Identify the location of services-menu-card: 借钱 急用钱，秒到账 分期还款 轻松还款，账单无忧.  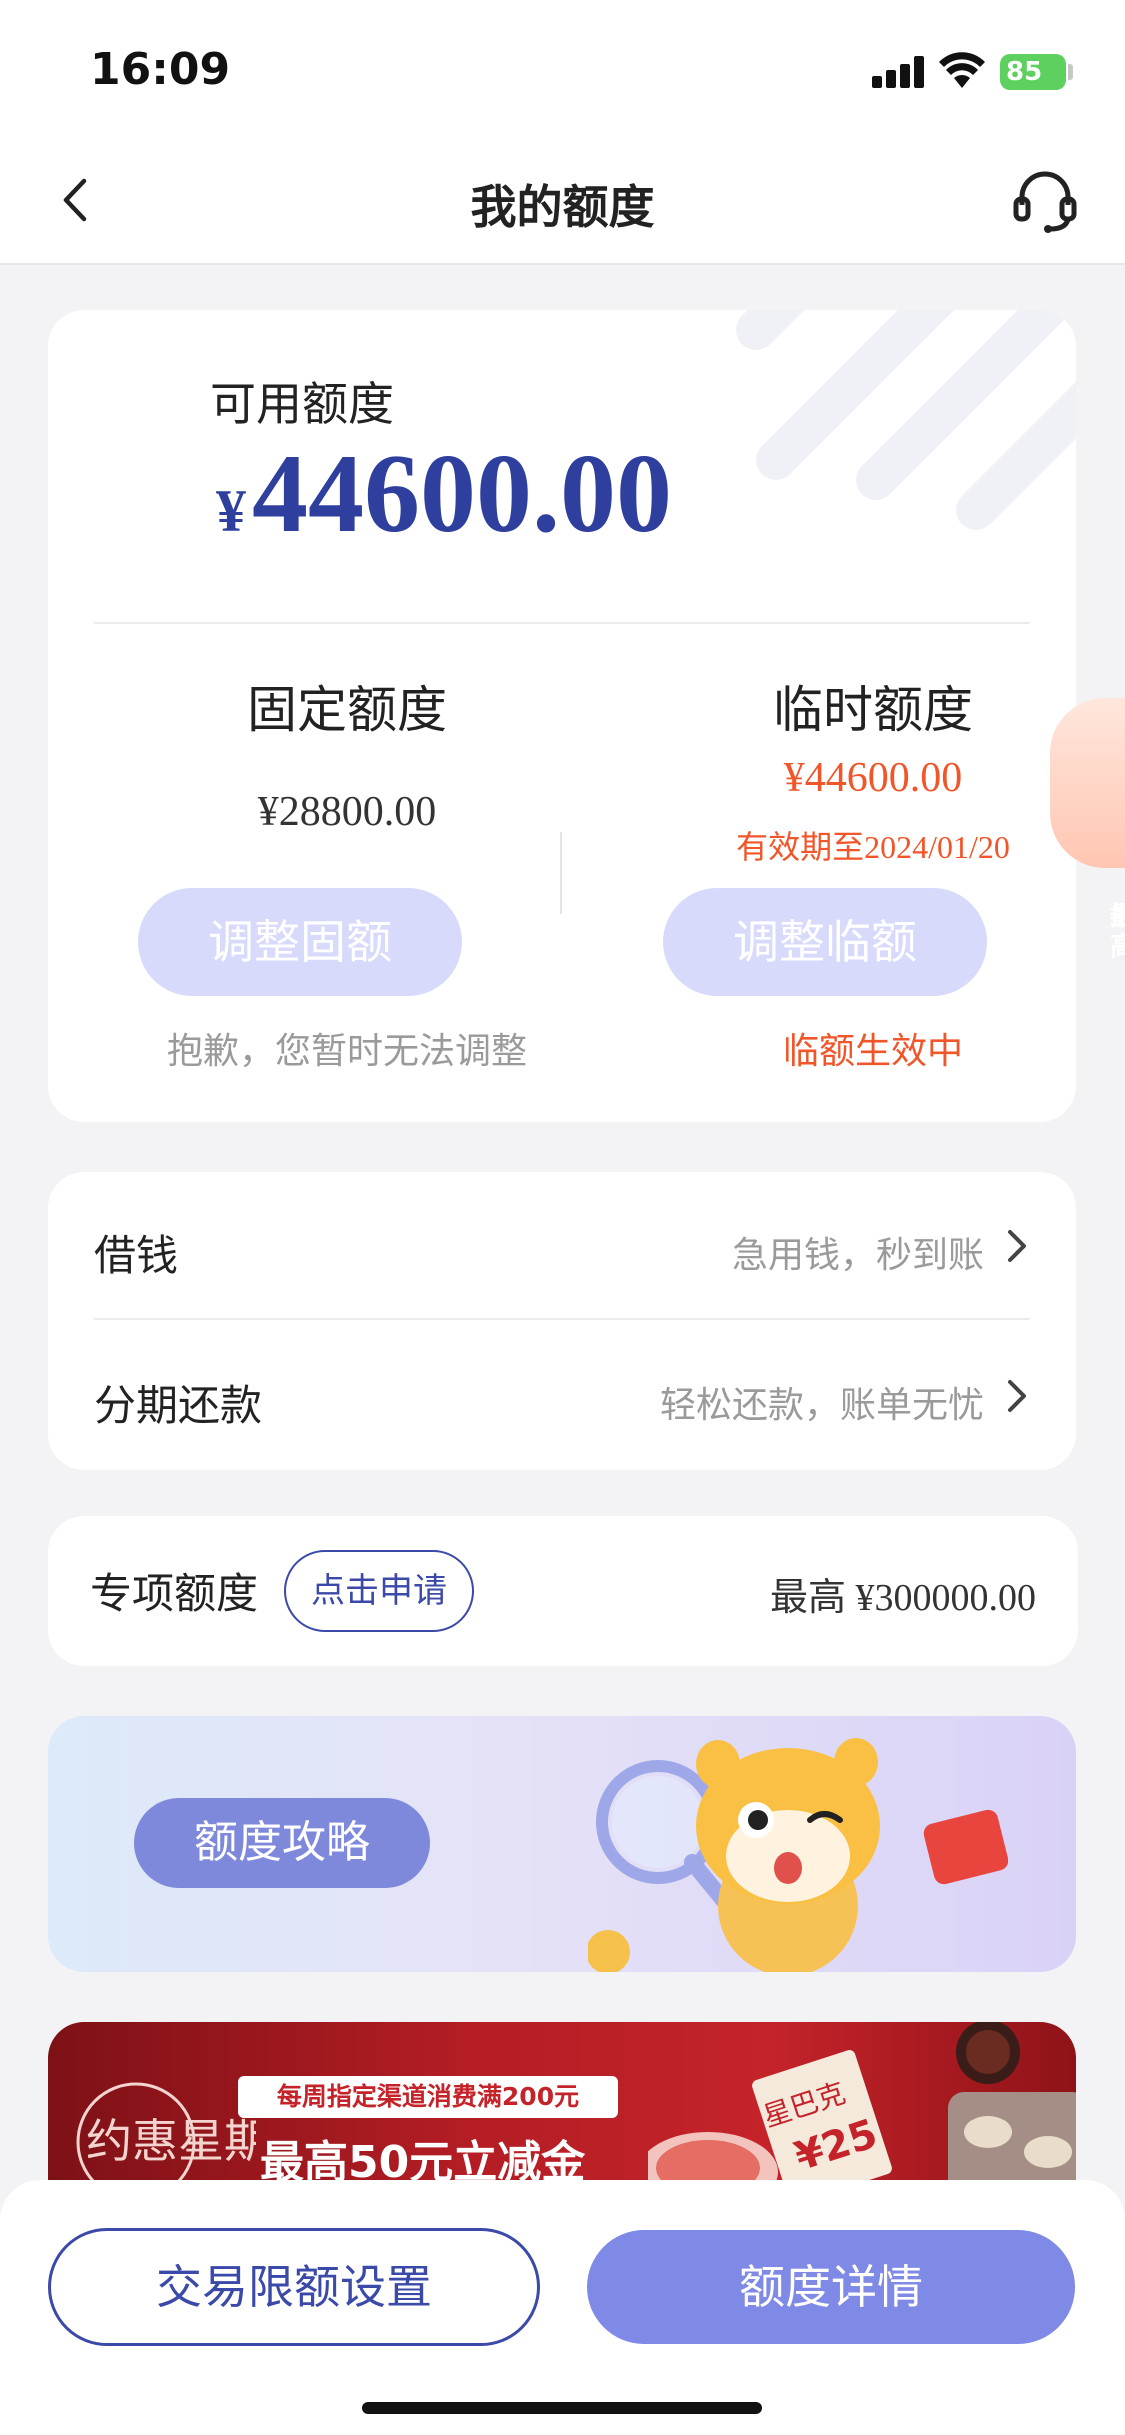
(562, 1321).